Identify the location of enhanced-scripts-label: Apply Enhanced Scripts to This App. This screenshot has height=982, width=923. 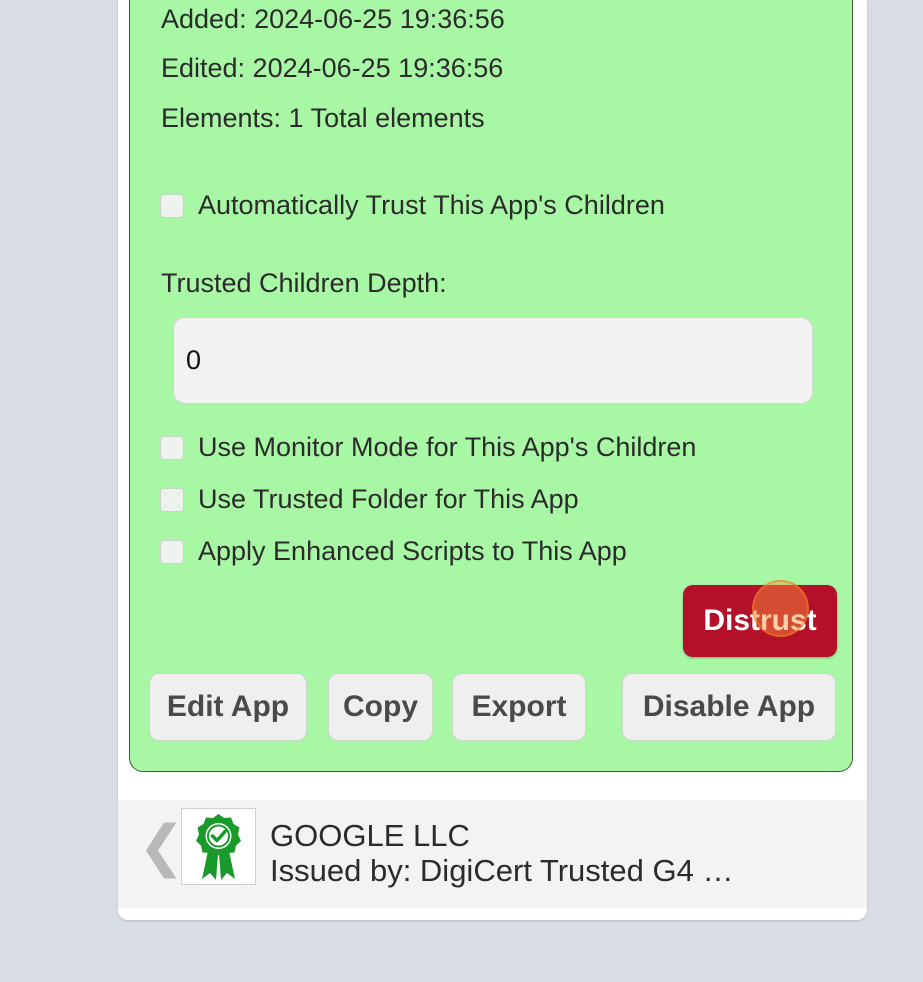
(412, 551).